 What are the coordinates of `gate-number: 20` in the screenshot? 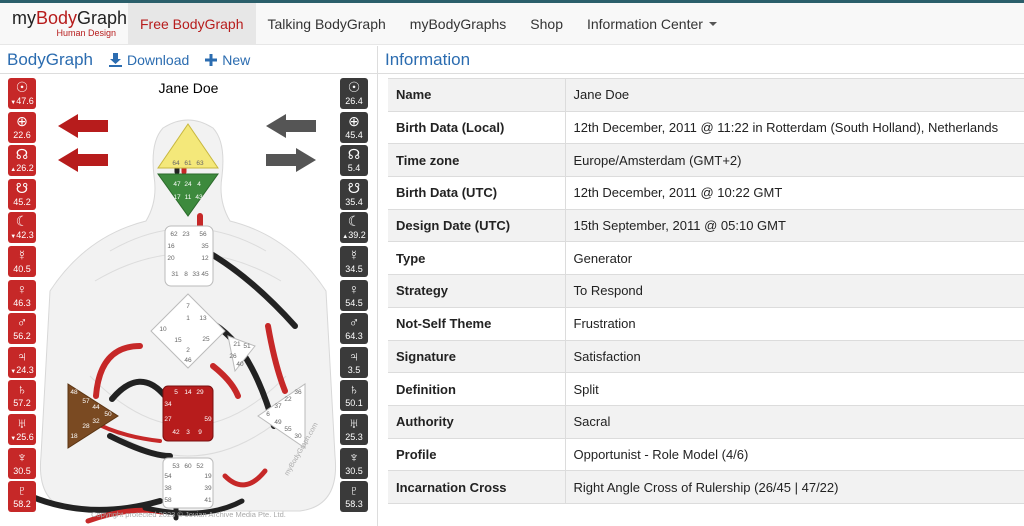 It's located at (171, 258).